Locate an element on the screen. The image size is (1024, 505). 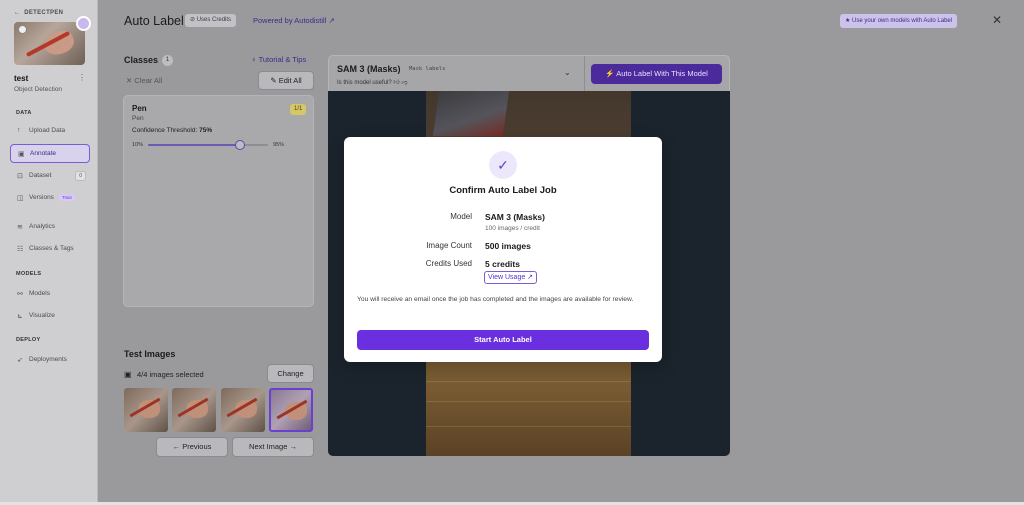
project-thumbnail is located at coordinates (49, 43).